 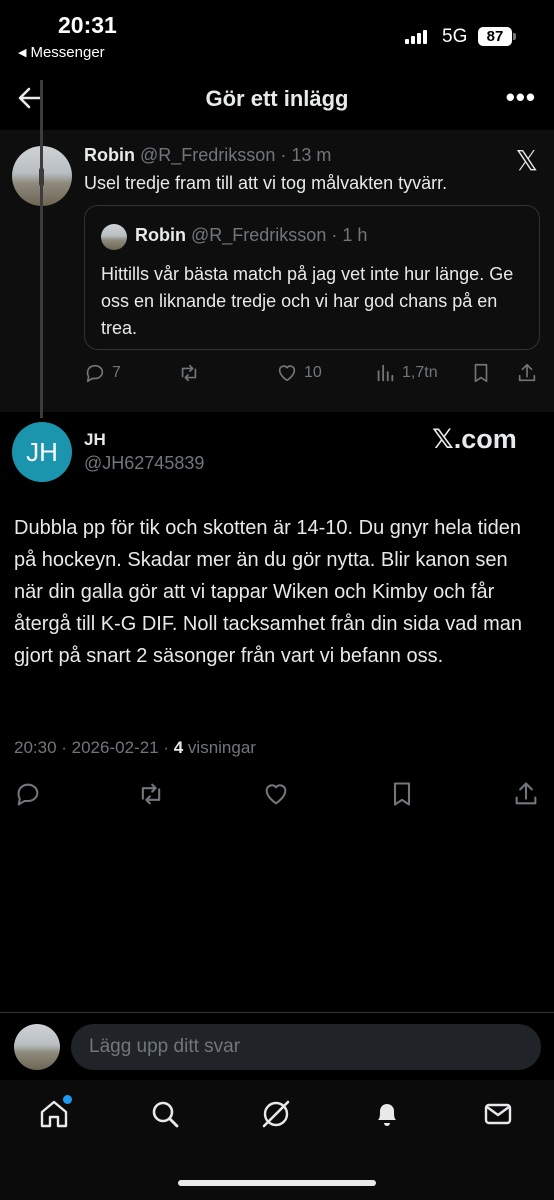 I want to click on like-button: 10, so click(x=299, y=373).